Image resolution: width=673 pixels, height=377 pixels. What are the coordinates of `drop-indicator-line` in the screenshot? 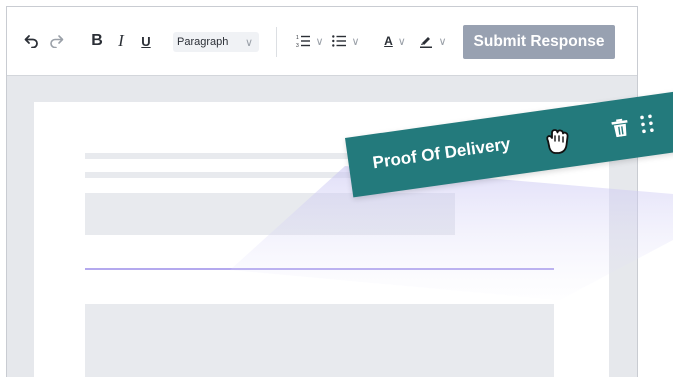 It's located at (319, 269).